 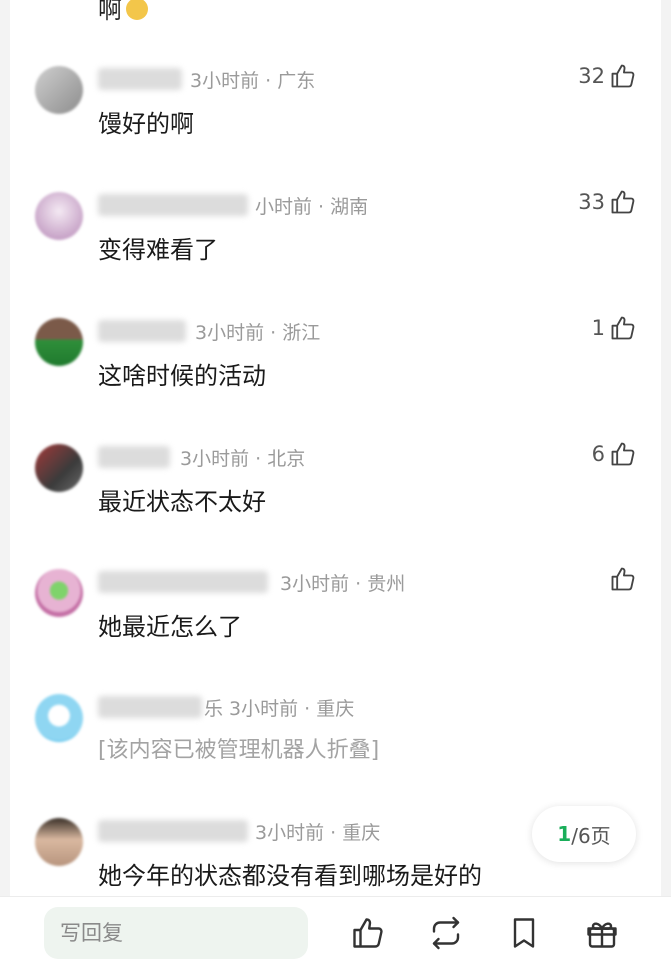 What do you see at coordinates (123, 12) in the screenshot?
I see `previous-comment-fragment: 啊` at bounding box center [123, 12].